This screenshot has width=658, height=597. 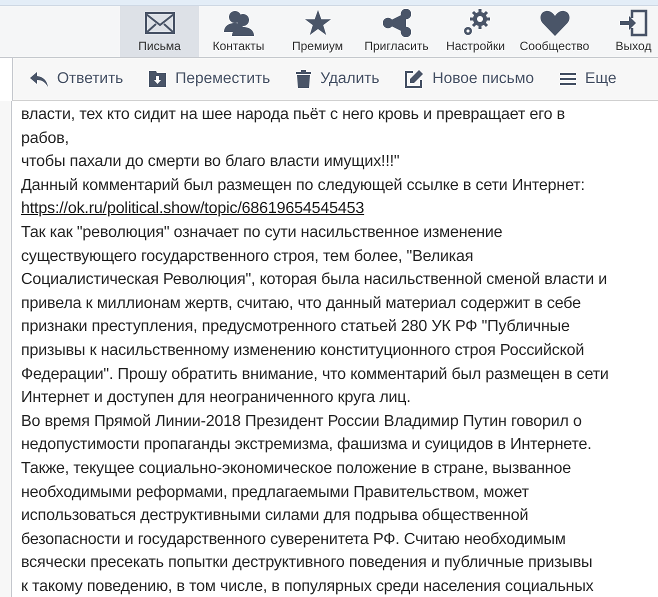 I want to click on trash-icon, so click(x=304, y=79).